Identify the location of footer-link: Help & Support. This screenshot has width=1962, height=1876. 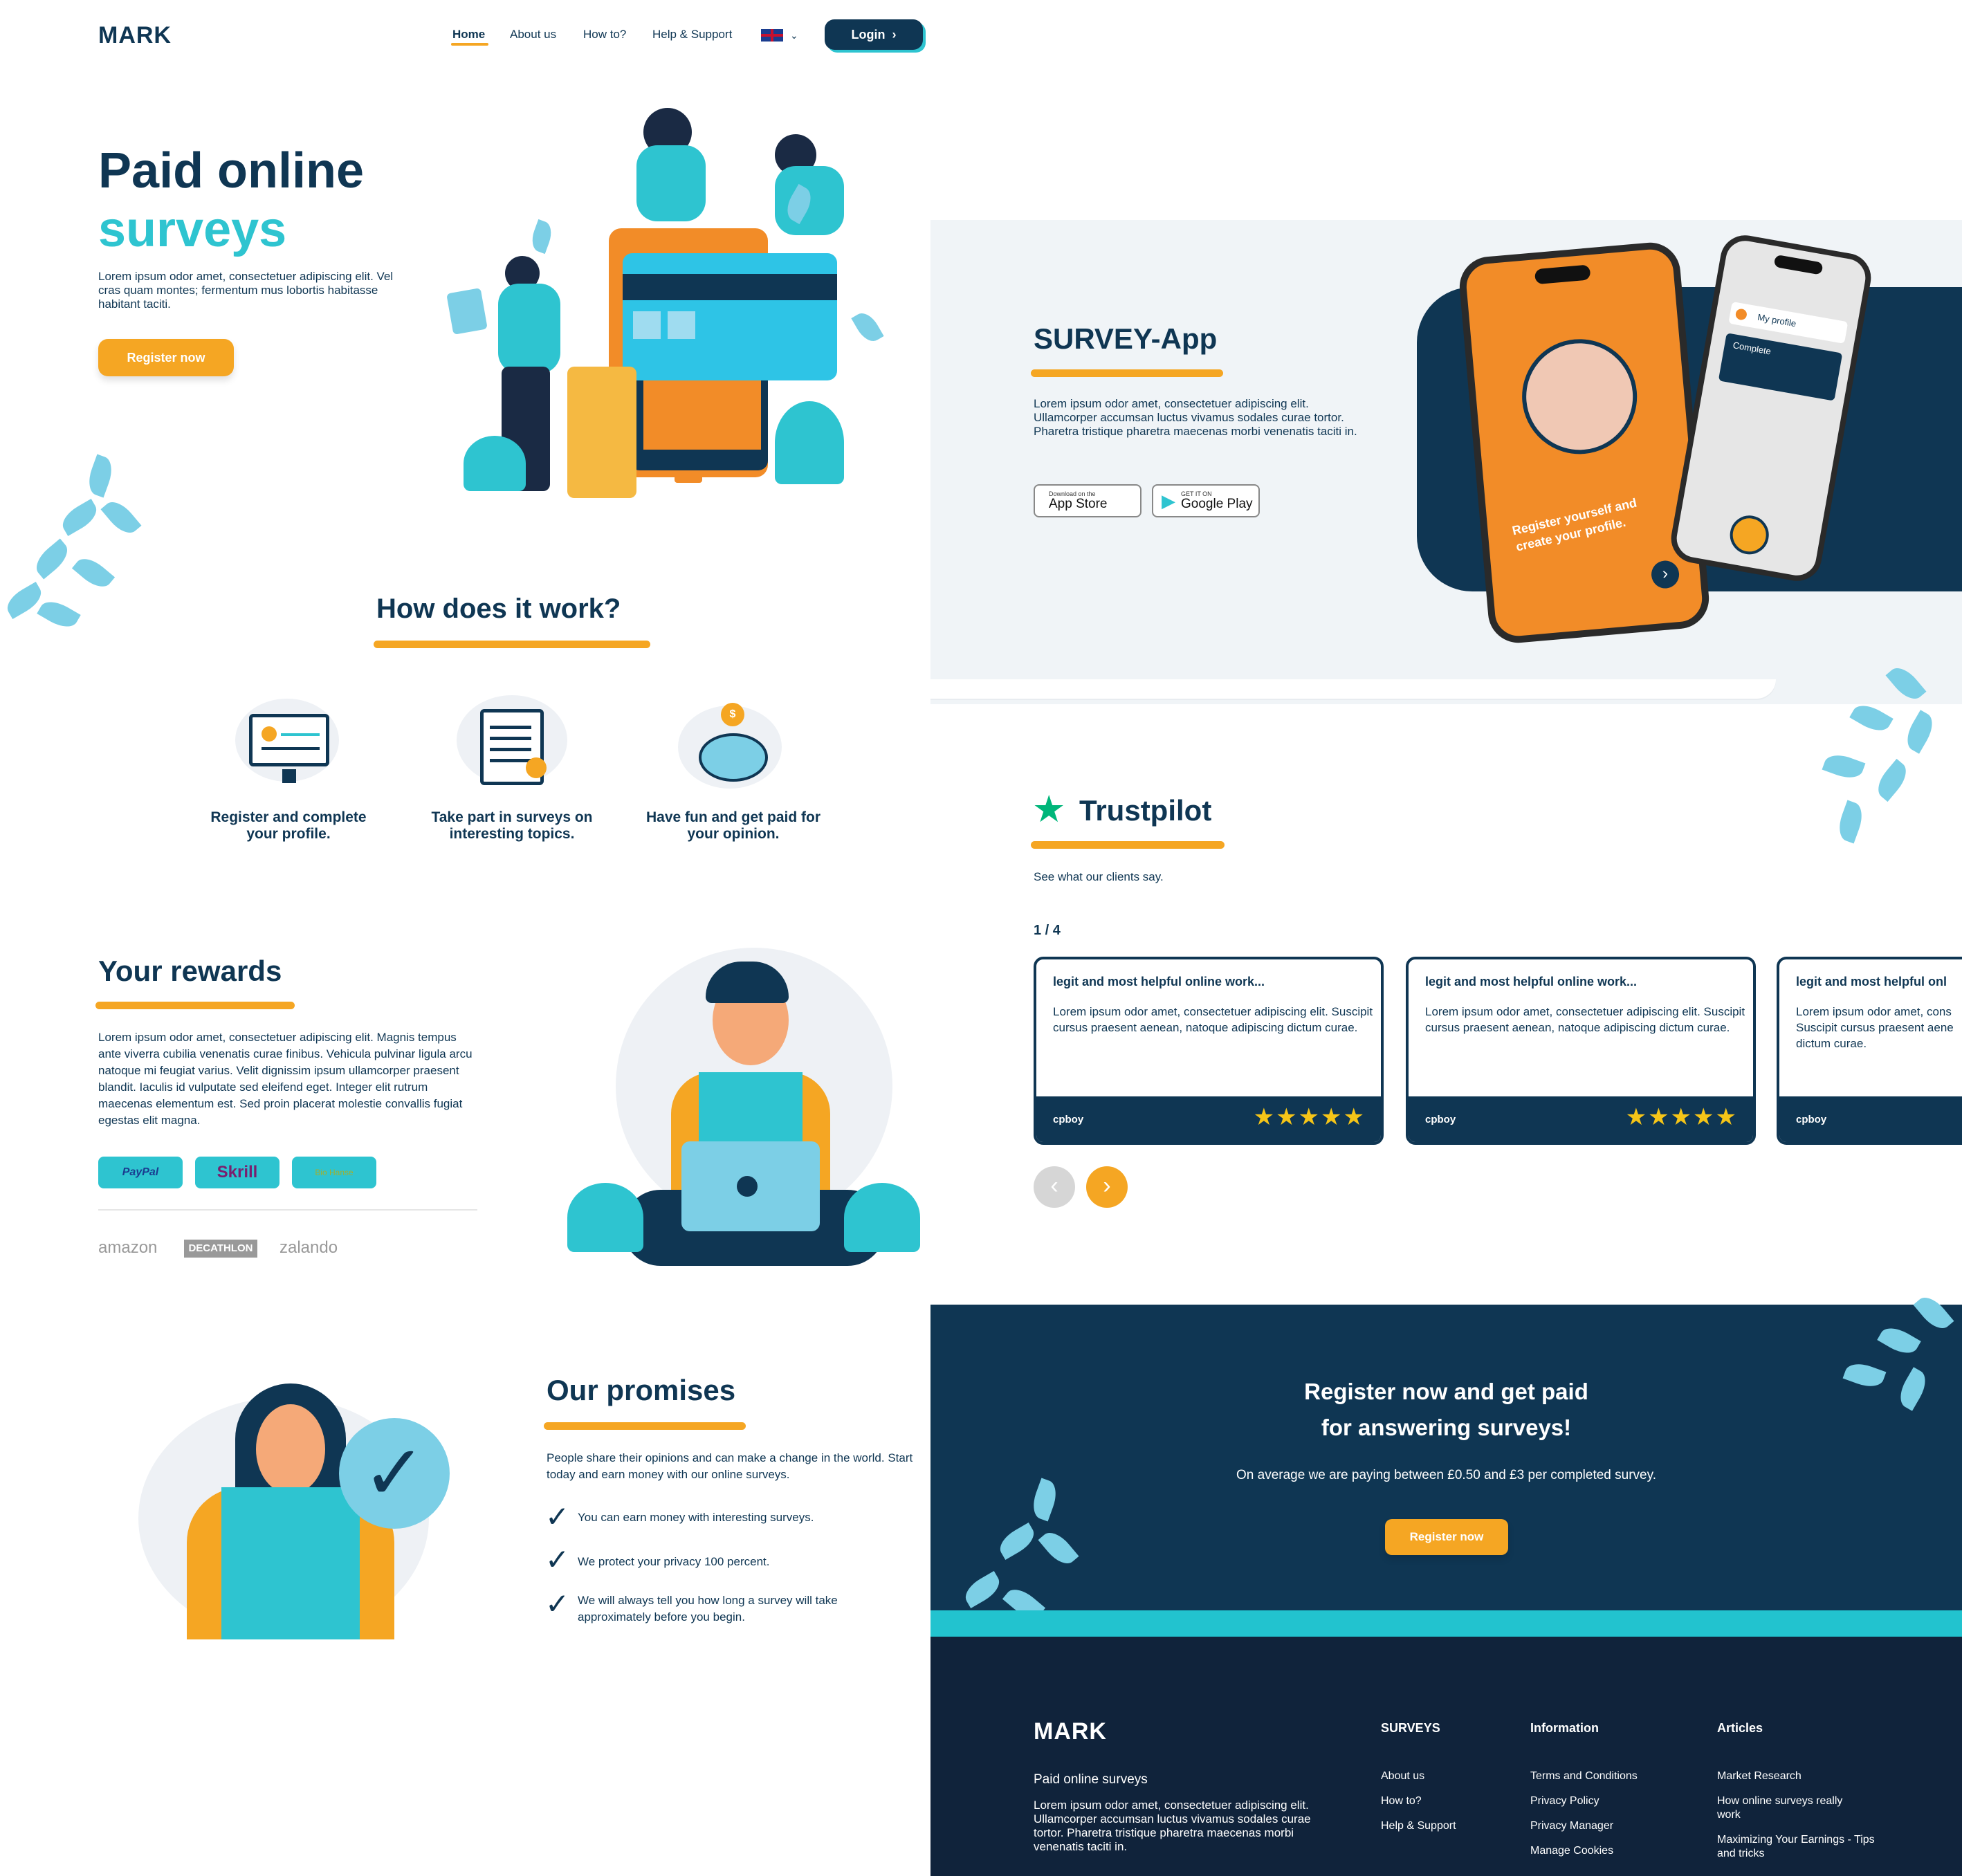
(1419, 1826).